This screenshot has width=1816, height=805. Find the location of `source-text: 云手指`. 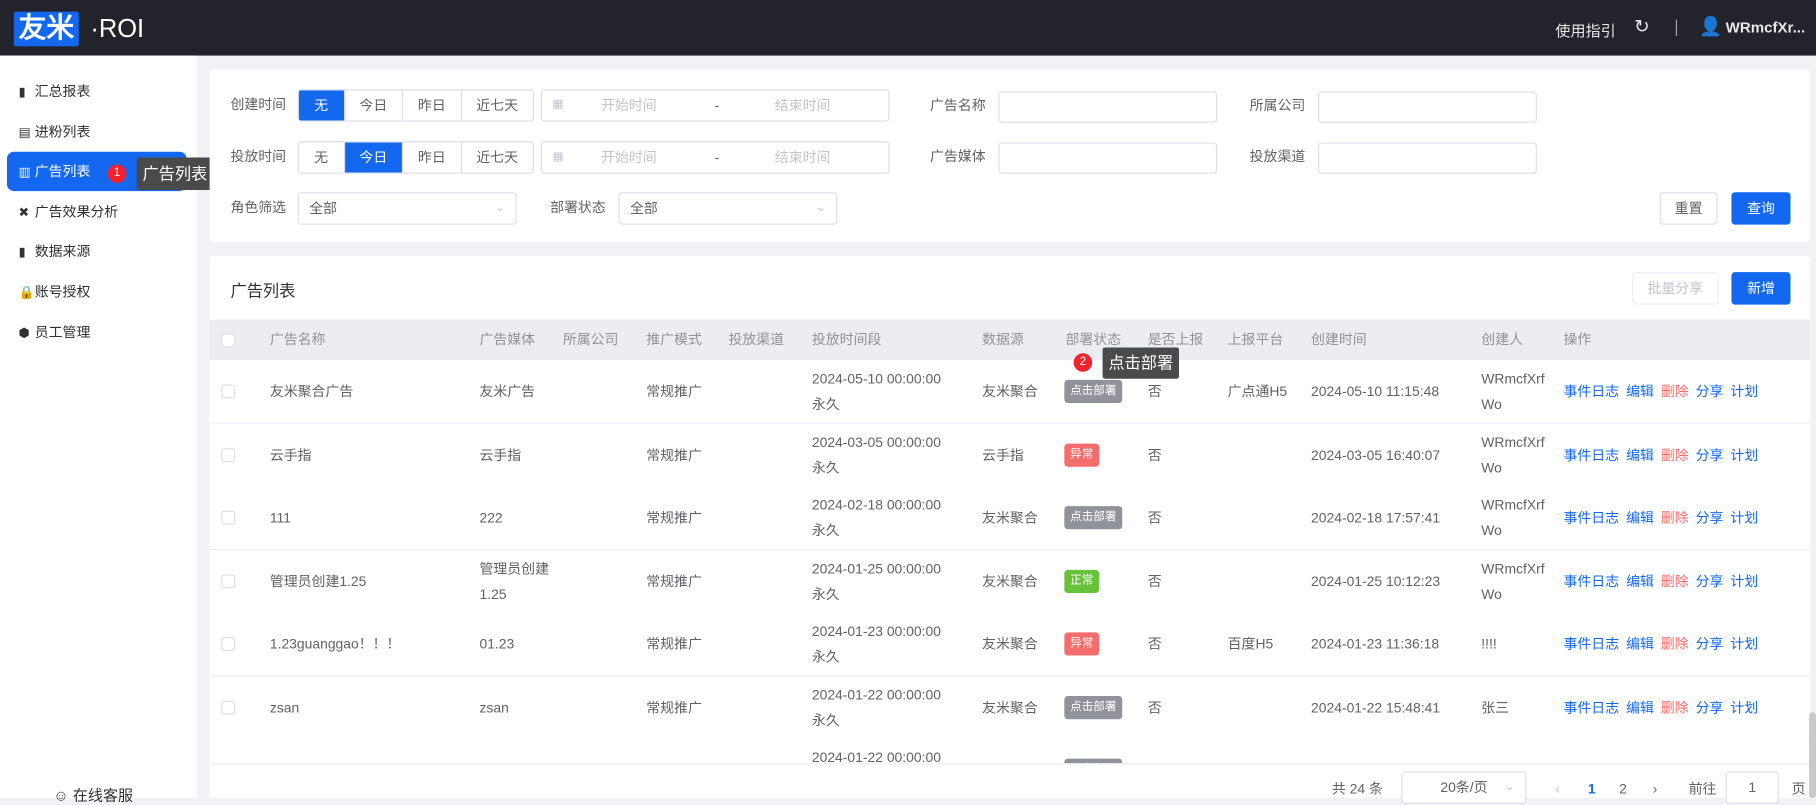

source-text: 云手指 is located at coordinates (1003, 454).